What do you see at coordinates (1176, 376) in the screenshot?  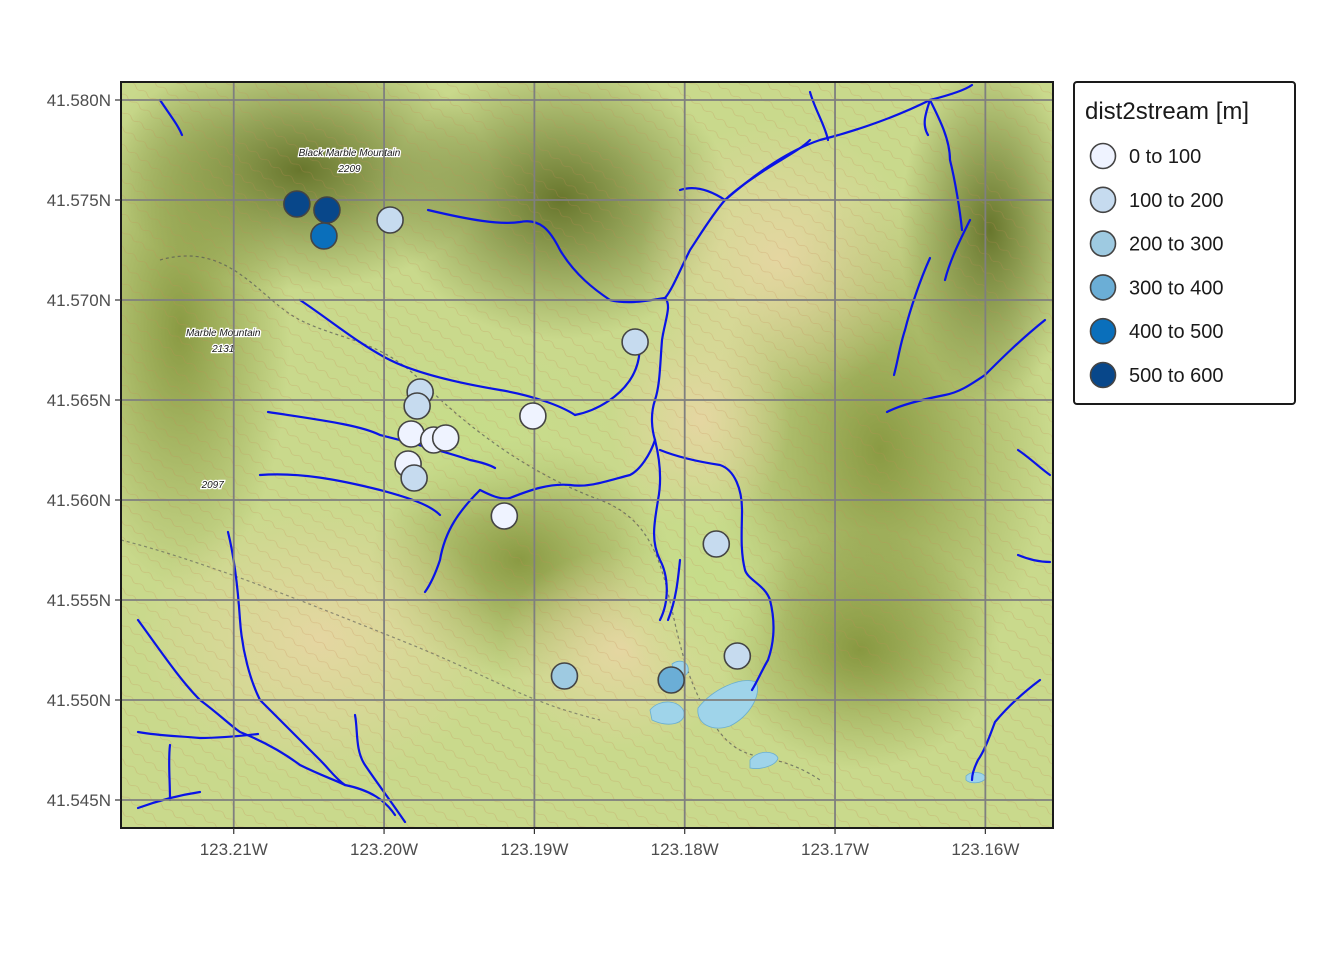 I see `legend-item-label: 500 to 600` at bounding box center [1176, 376].